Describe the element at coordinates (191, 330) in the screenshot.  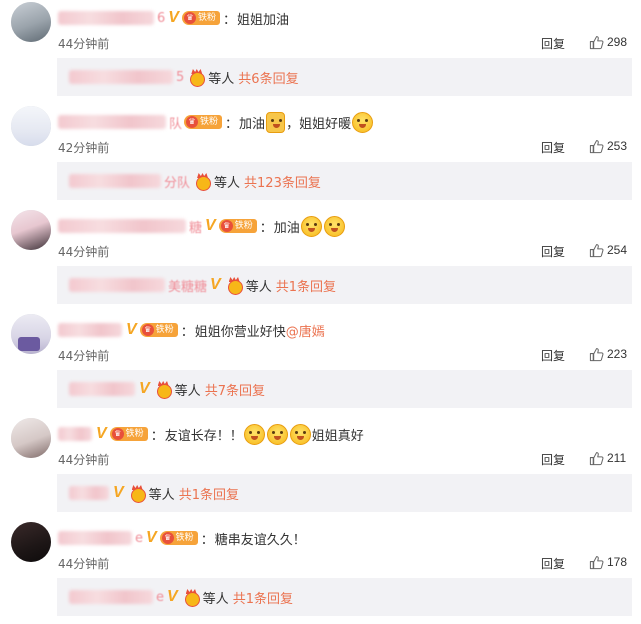
I see `comment-header: V ♛ 铁粉 ： 姐姐你营业好快 @唐嫣` at that location.